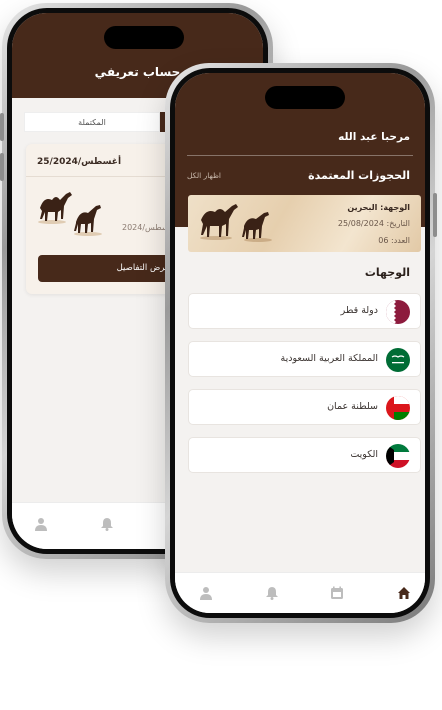 The width and height of the screenshot is (442, 710). Describe the element at coordinates (304, 455) in the screenshot. I see `destination-item-kuwait: الكويت` at that location.